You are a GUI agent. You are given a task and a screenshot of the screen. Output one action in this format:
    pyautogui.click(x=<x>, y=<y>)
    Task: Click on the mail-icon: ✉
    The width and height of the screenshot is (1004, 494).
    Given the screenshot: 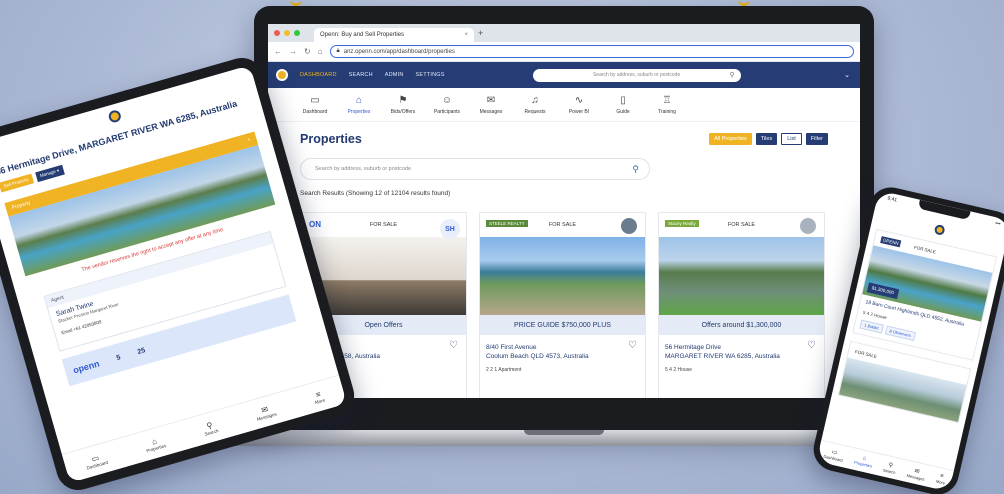 What is the action you would take?
    pyautogui.click(x=491, y=100)
    